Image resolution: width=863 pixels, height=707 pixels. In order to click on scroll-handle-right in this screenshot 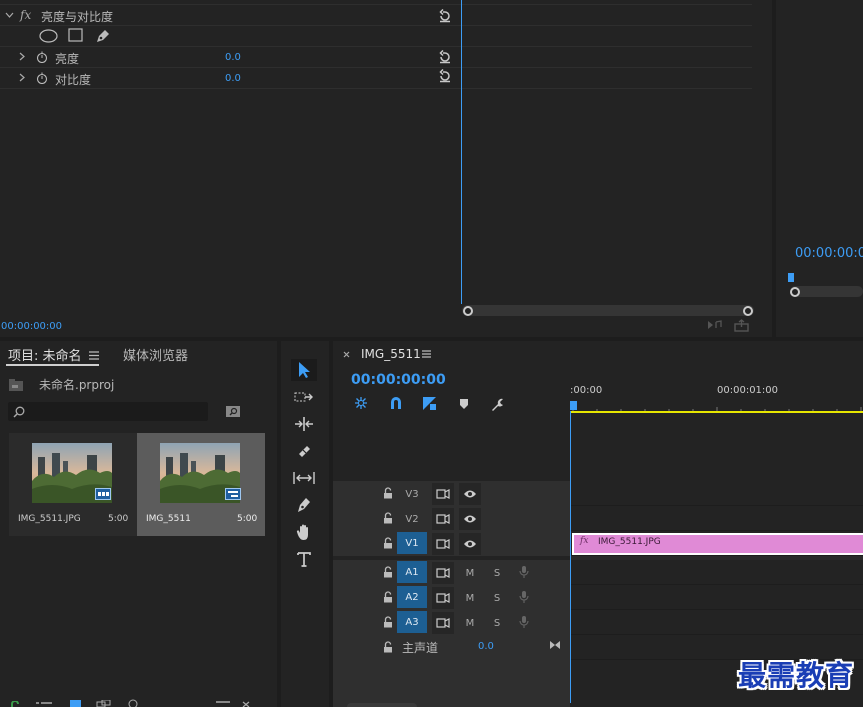, I will do `click(748, 311)`.